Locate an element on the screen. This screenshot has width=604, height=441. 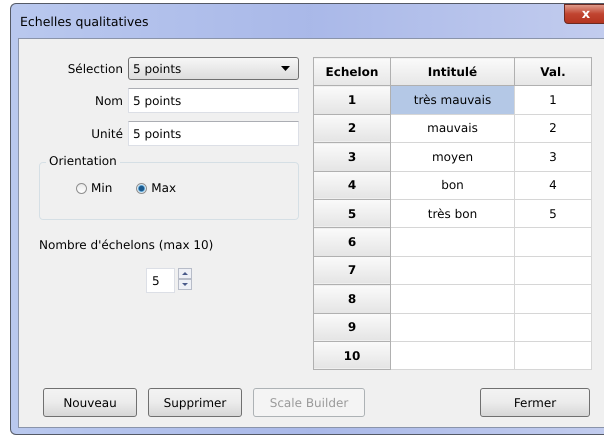
row-header: 9 is located at coordinates (352, 327).